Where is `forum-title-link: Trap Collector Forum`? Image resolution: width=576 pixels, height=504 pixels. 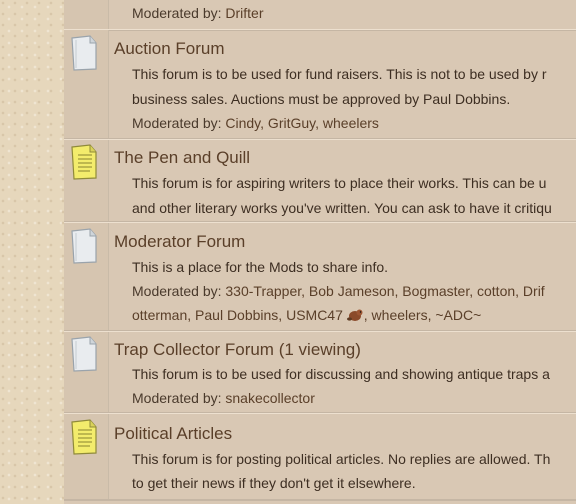
forum-title-link: Trap Collector Forum is located at coordinates (194, 349).